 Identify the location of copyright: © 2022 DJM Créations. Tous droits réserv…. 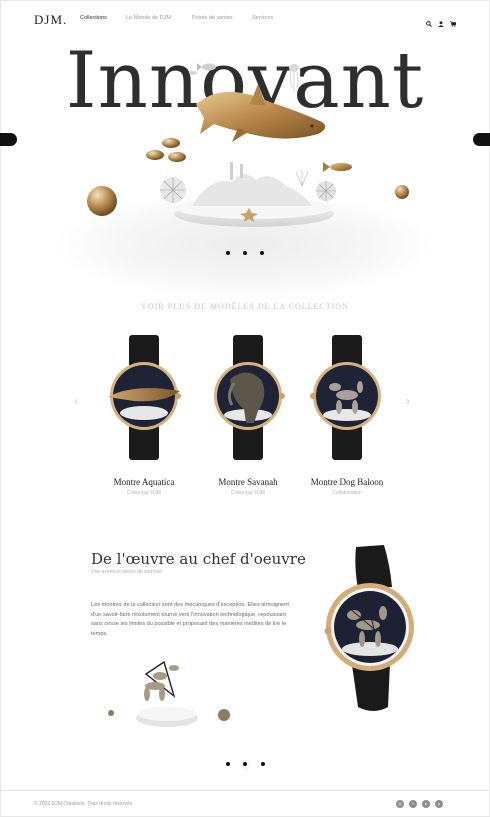
(84, 804).